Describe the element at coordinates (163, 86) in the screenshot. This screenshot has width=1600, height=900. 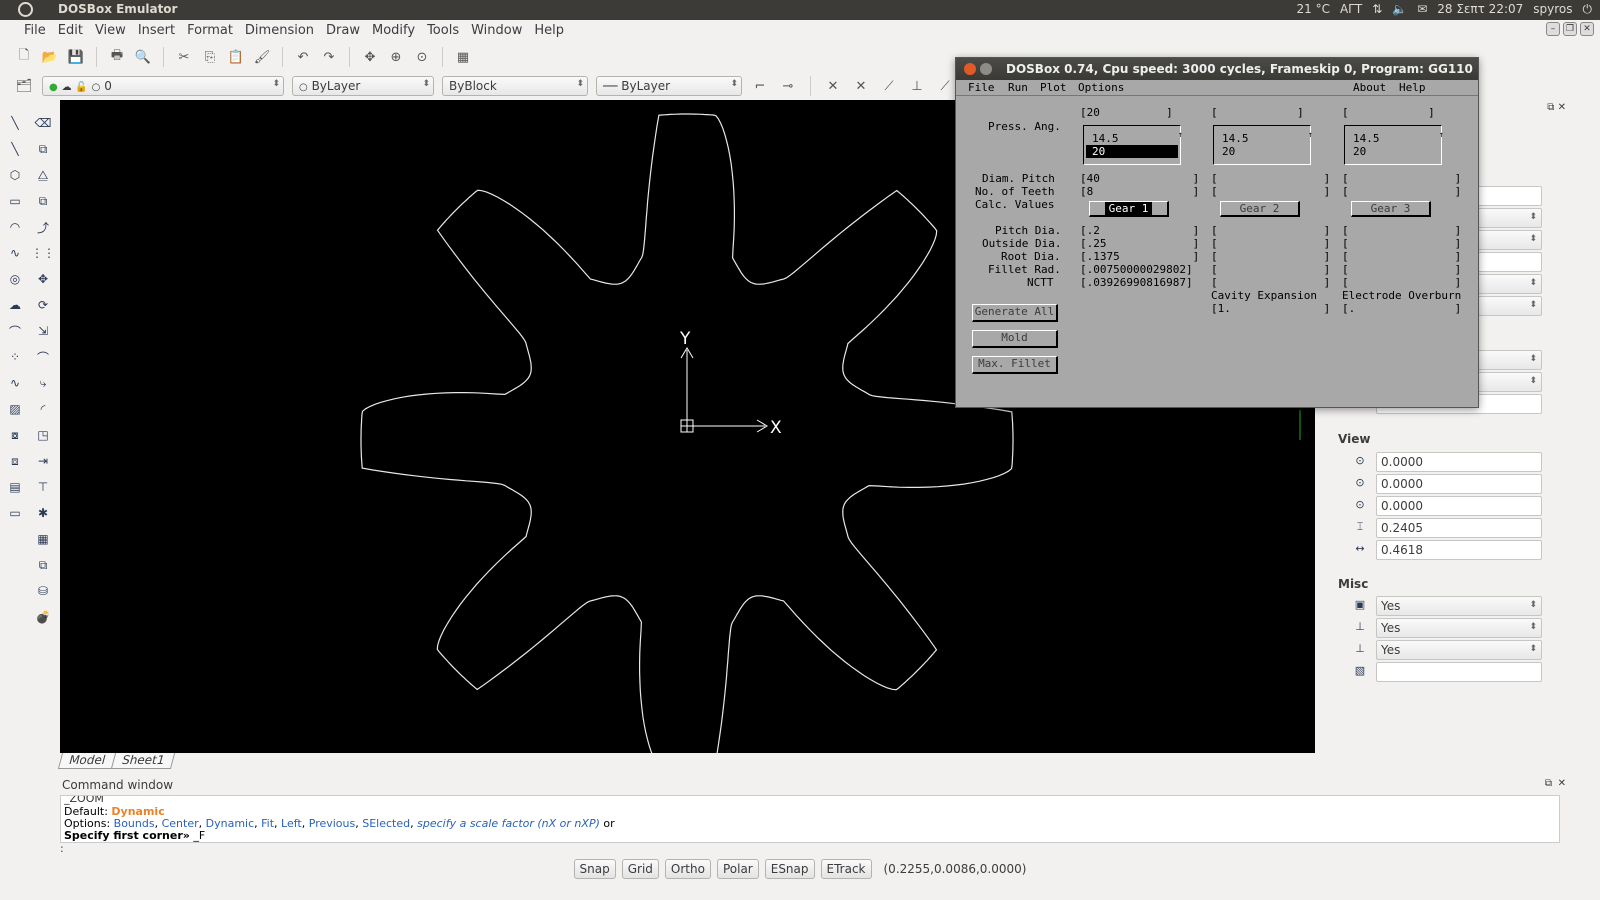
I see `layer-combo: ● ☁ 🔓 ○ 0` at that location.